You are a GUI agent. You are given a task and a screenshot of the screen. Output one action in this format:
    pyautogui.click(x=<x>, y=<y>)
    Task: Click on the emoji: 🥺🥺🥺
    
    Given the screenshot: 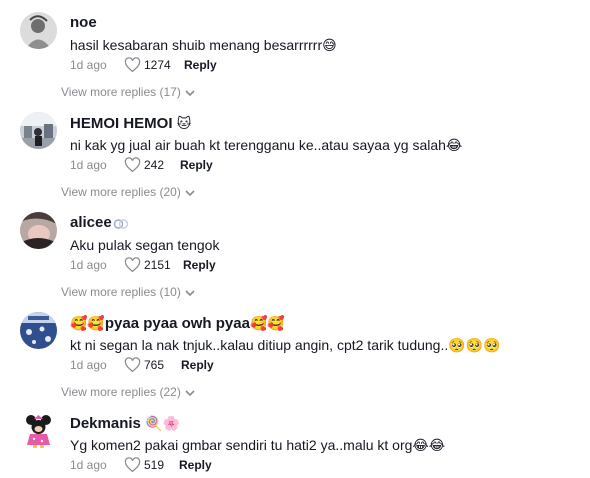 What is the action you would take?
    pyautogui.click(x=474, y=345)
    